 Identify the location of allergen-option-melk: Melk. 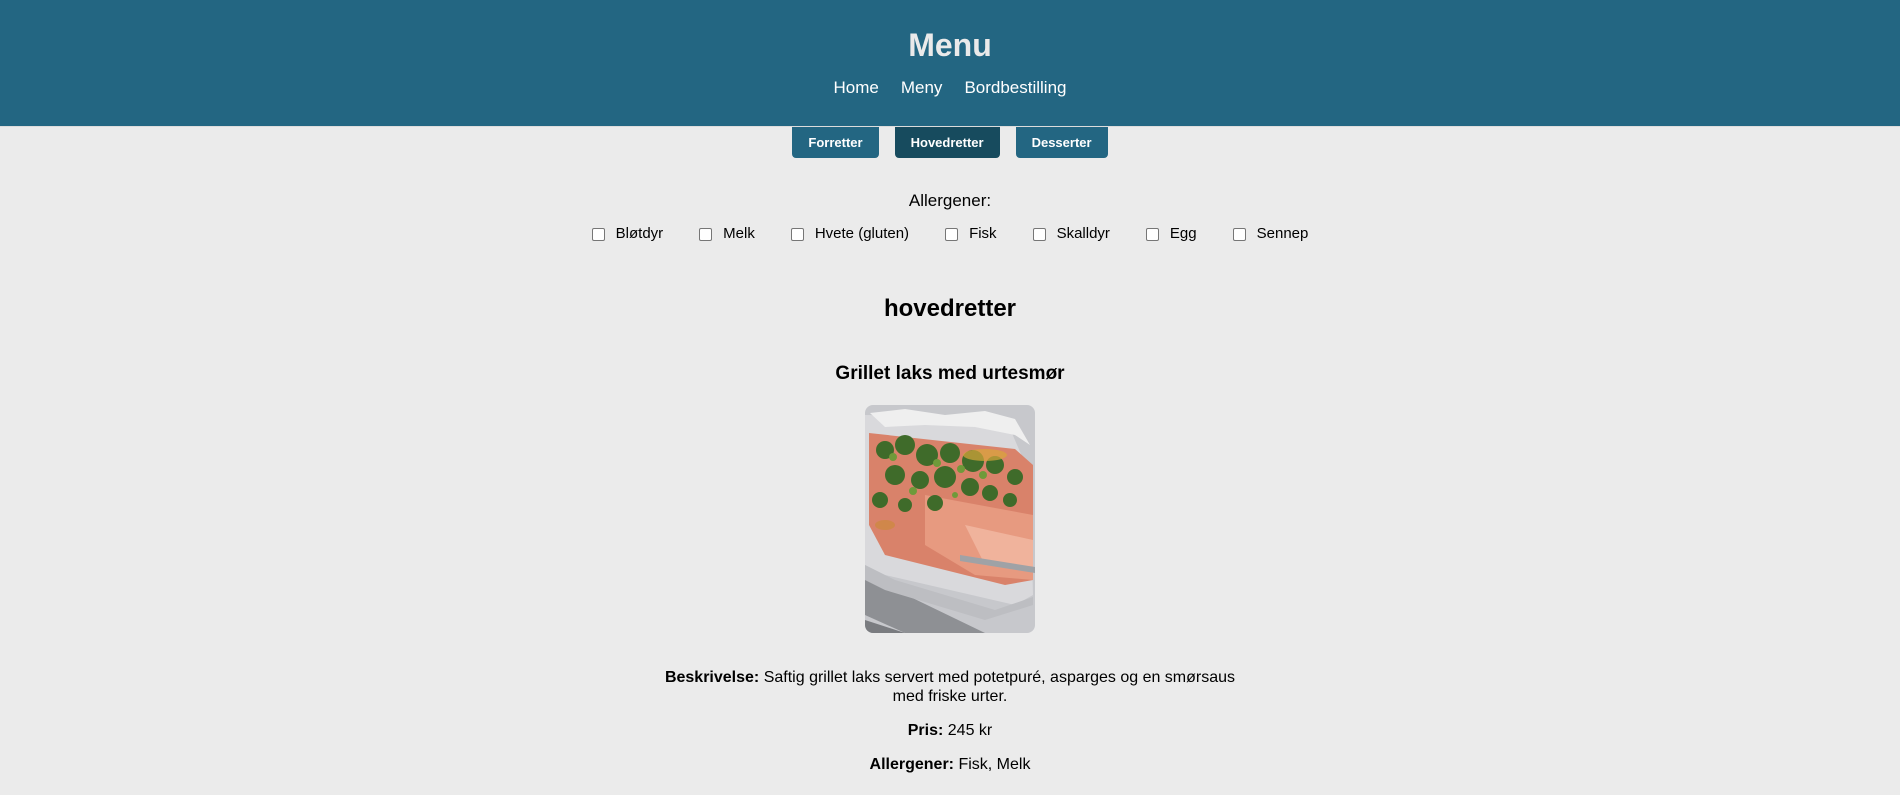
(727, 234).